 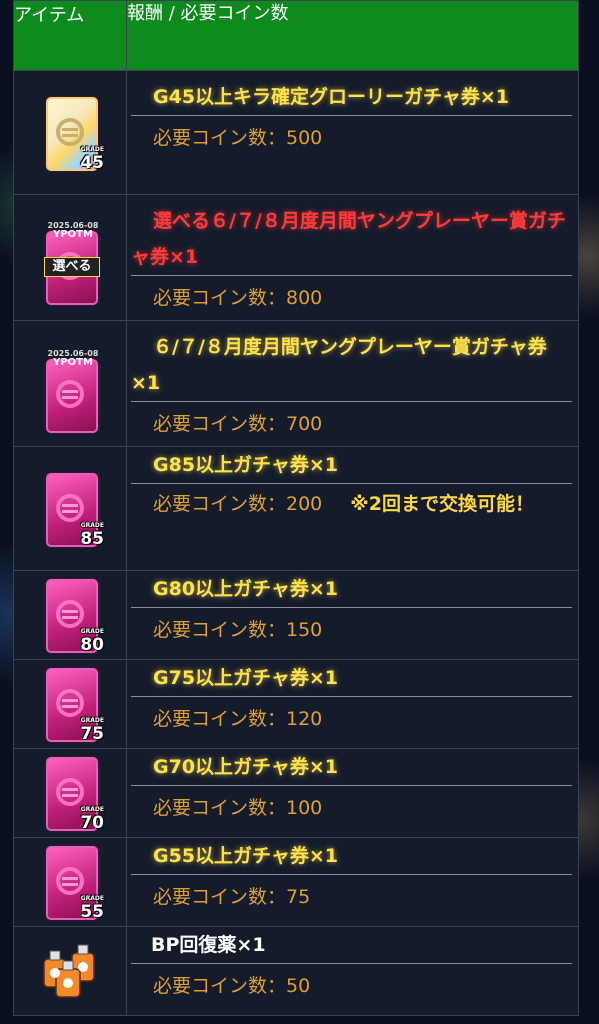 I want to click on item-column-header: アイテム, so click(x=70, y=35).